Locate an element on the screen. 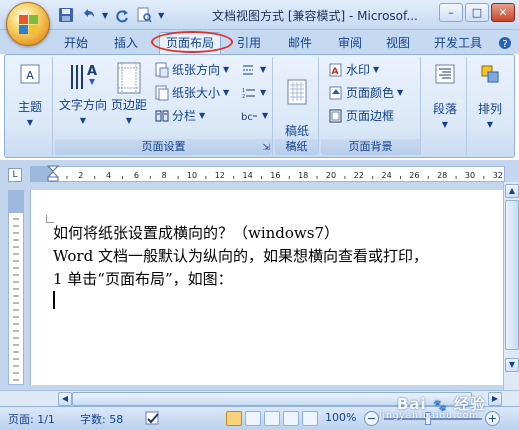  ruler-number: 16 is located at coordinates (275, 175).